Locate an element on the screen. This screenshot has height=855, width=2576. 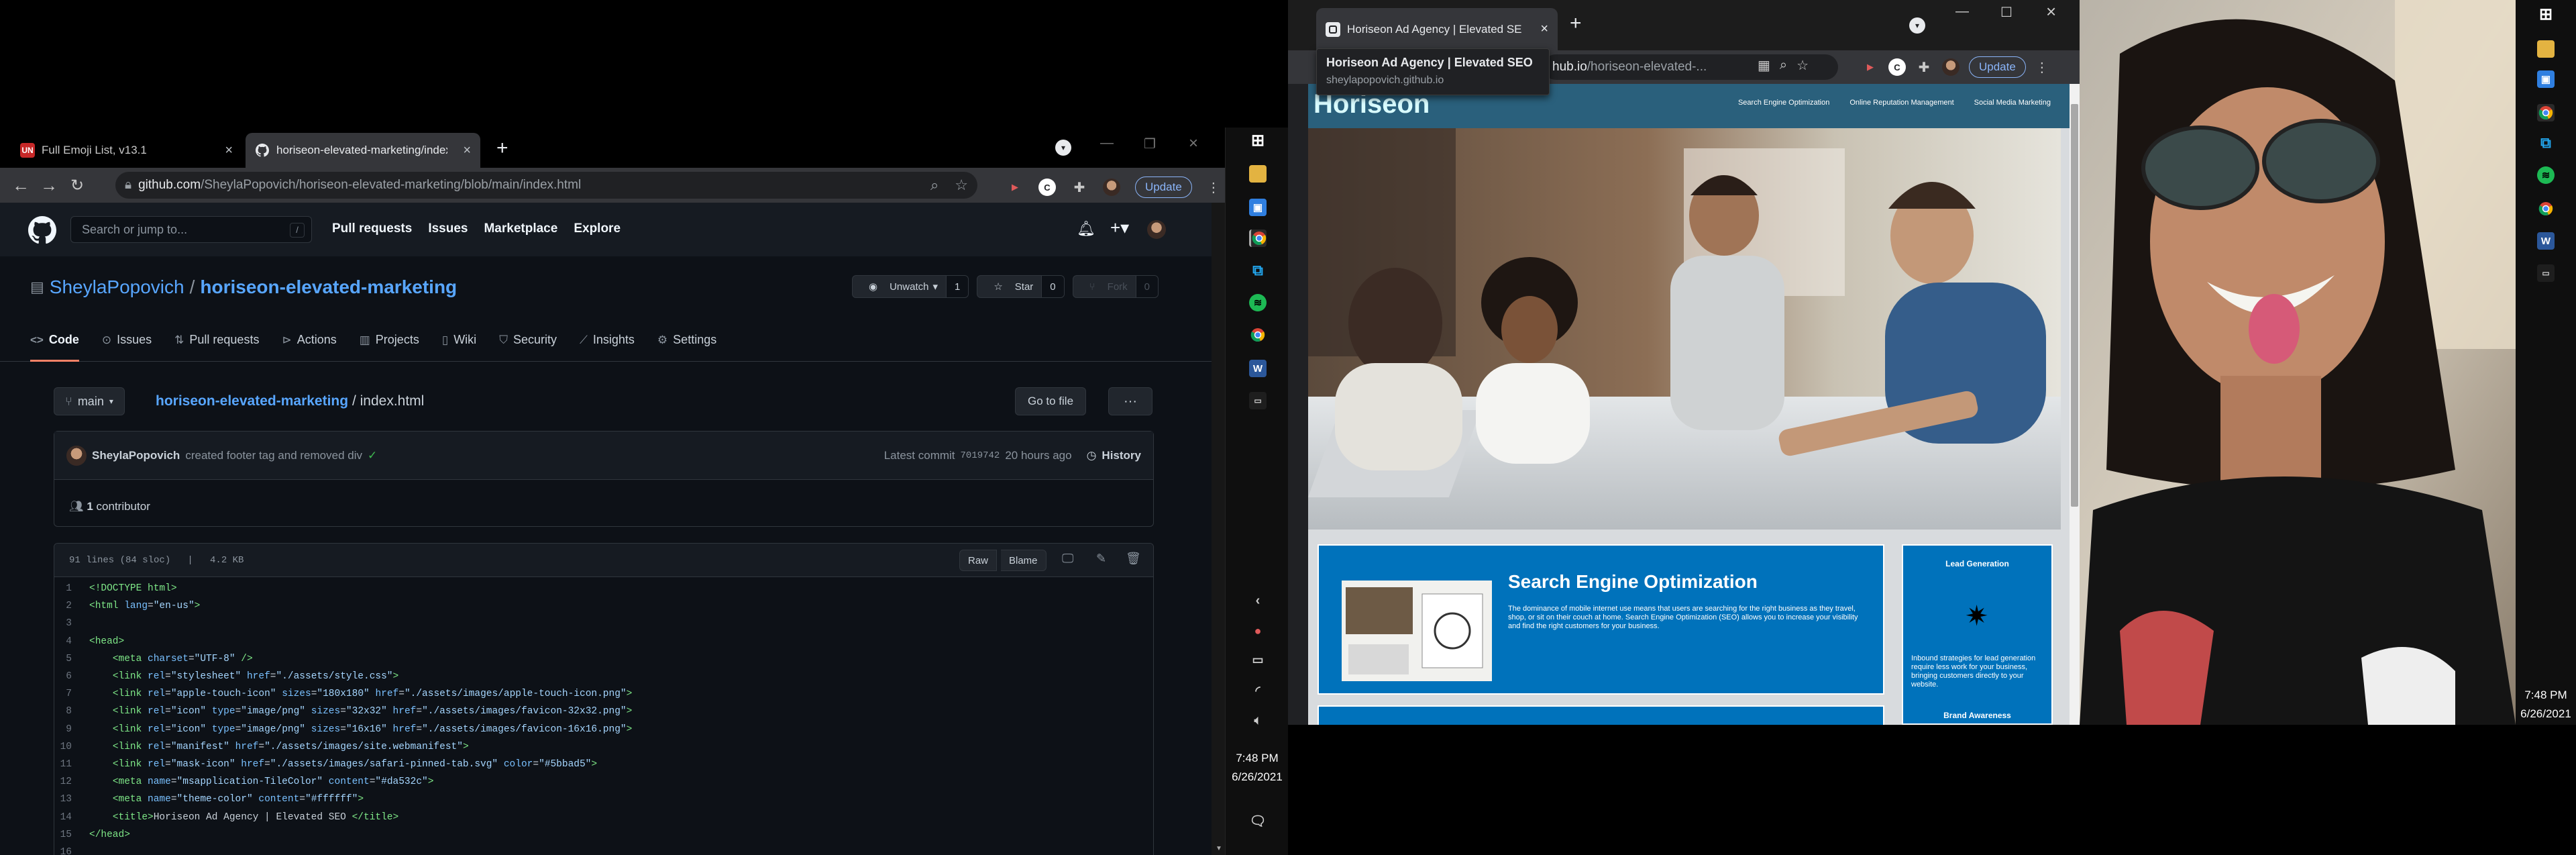
volume-icon: 🔈︎ is located at coordinates (1258, 720).